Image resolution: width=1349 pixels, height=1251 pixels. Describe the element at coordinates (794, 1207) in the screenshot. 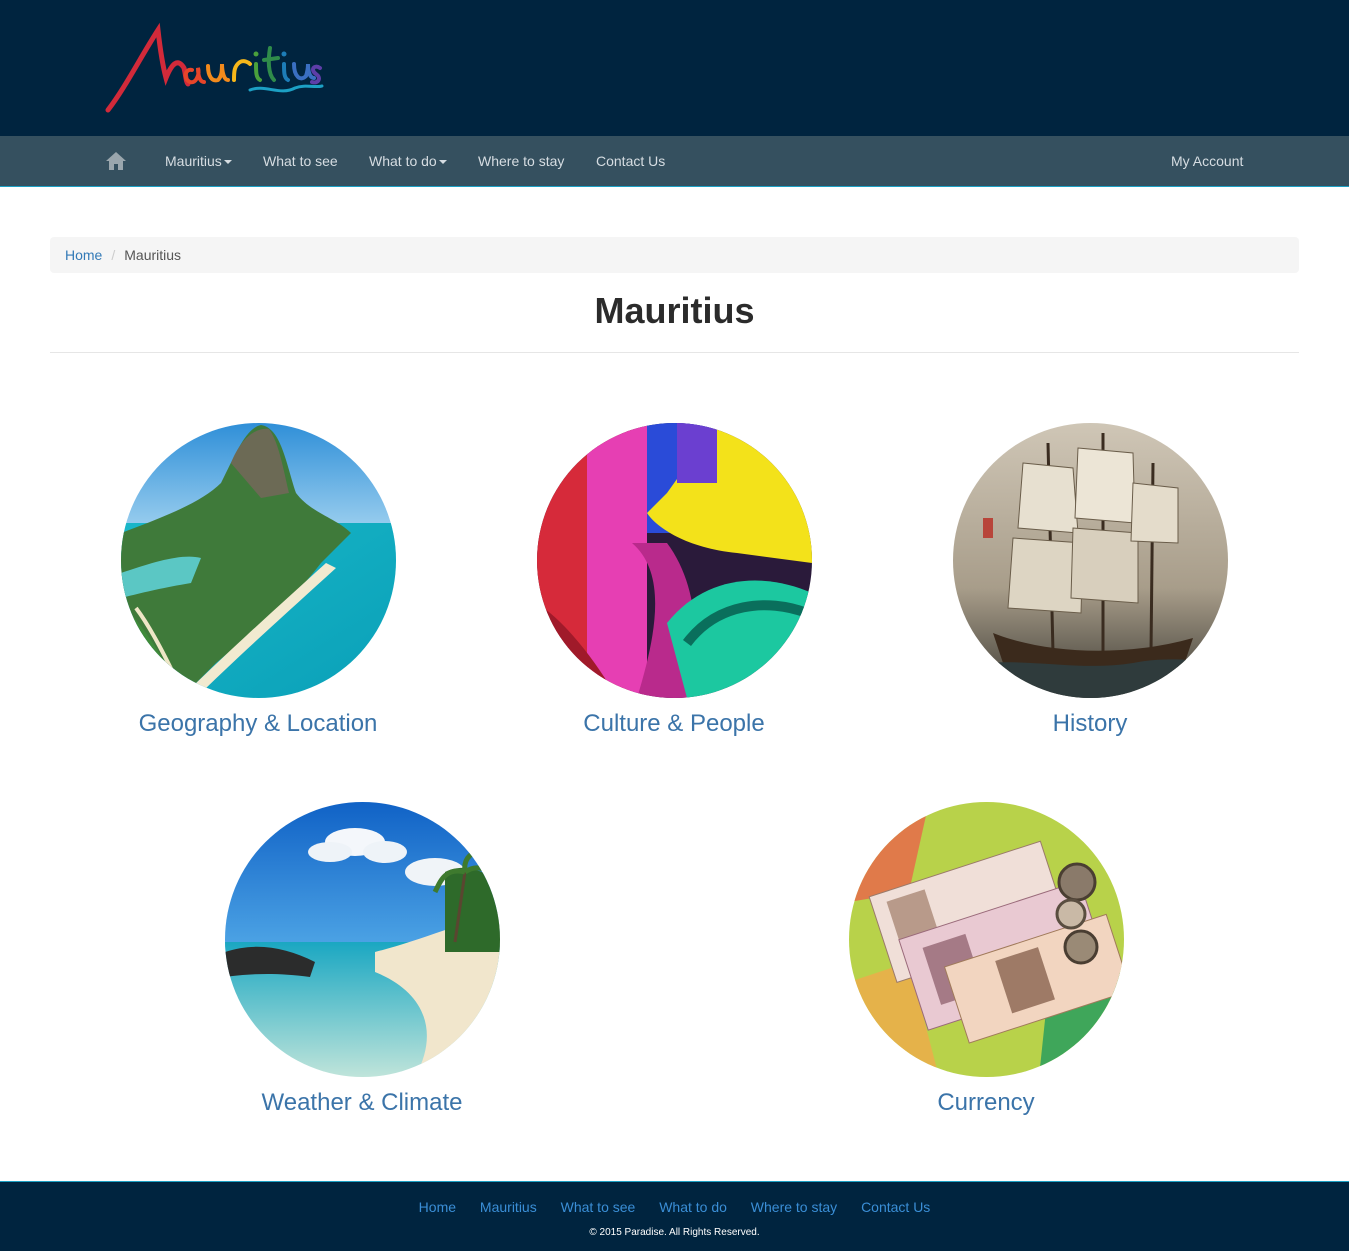

I see `footer-link-where-to-stay: Where to stay` at that location.